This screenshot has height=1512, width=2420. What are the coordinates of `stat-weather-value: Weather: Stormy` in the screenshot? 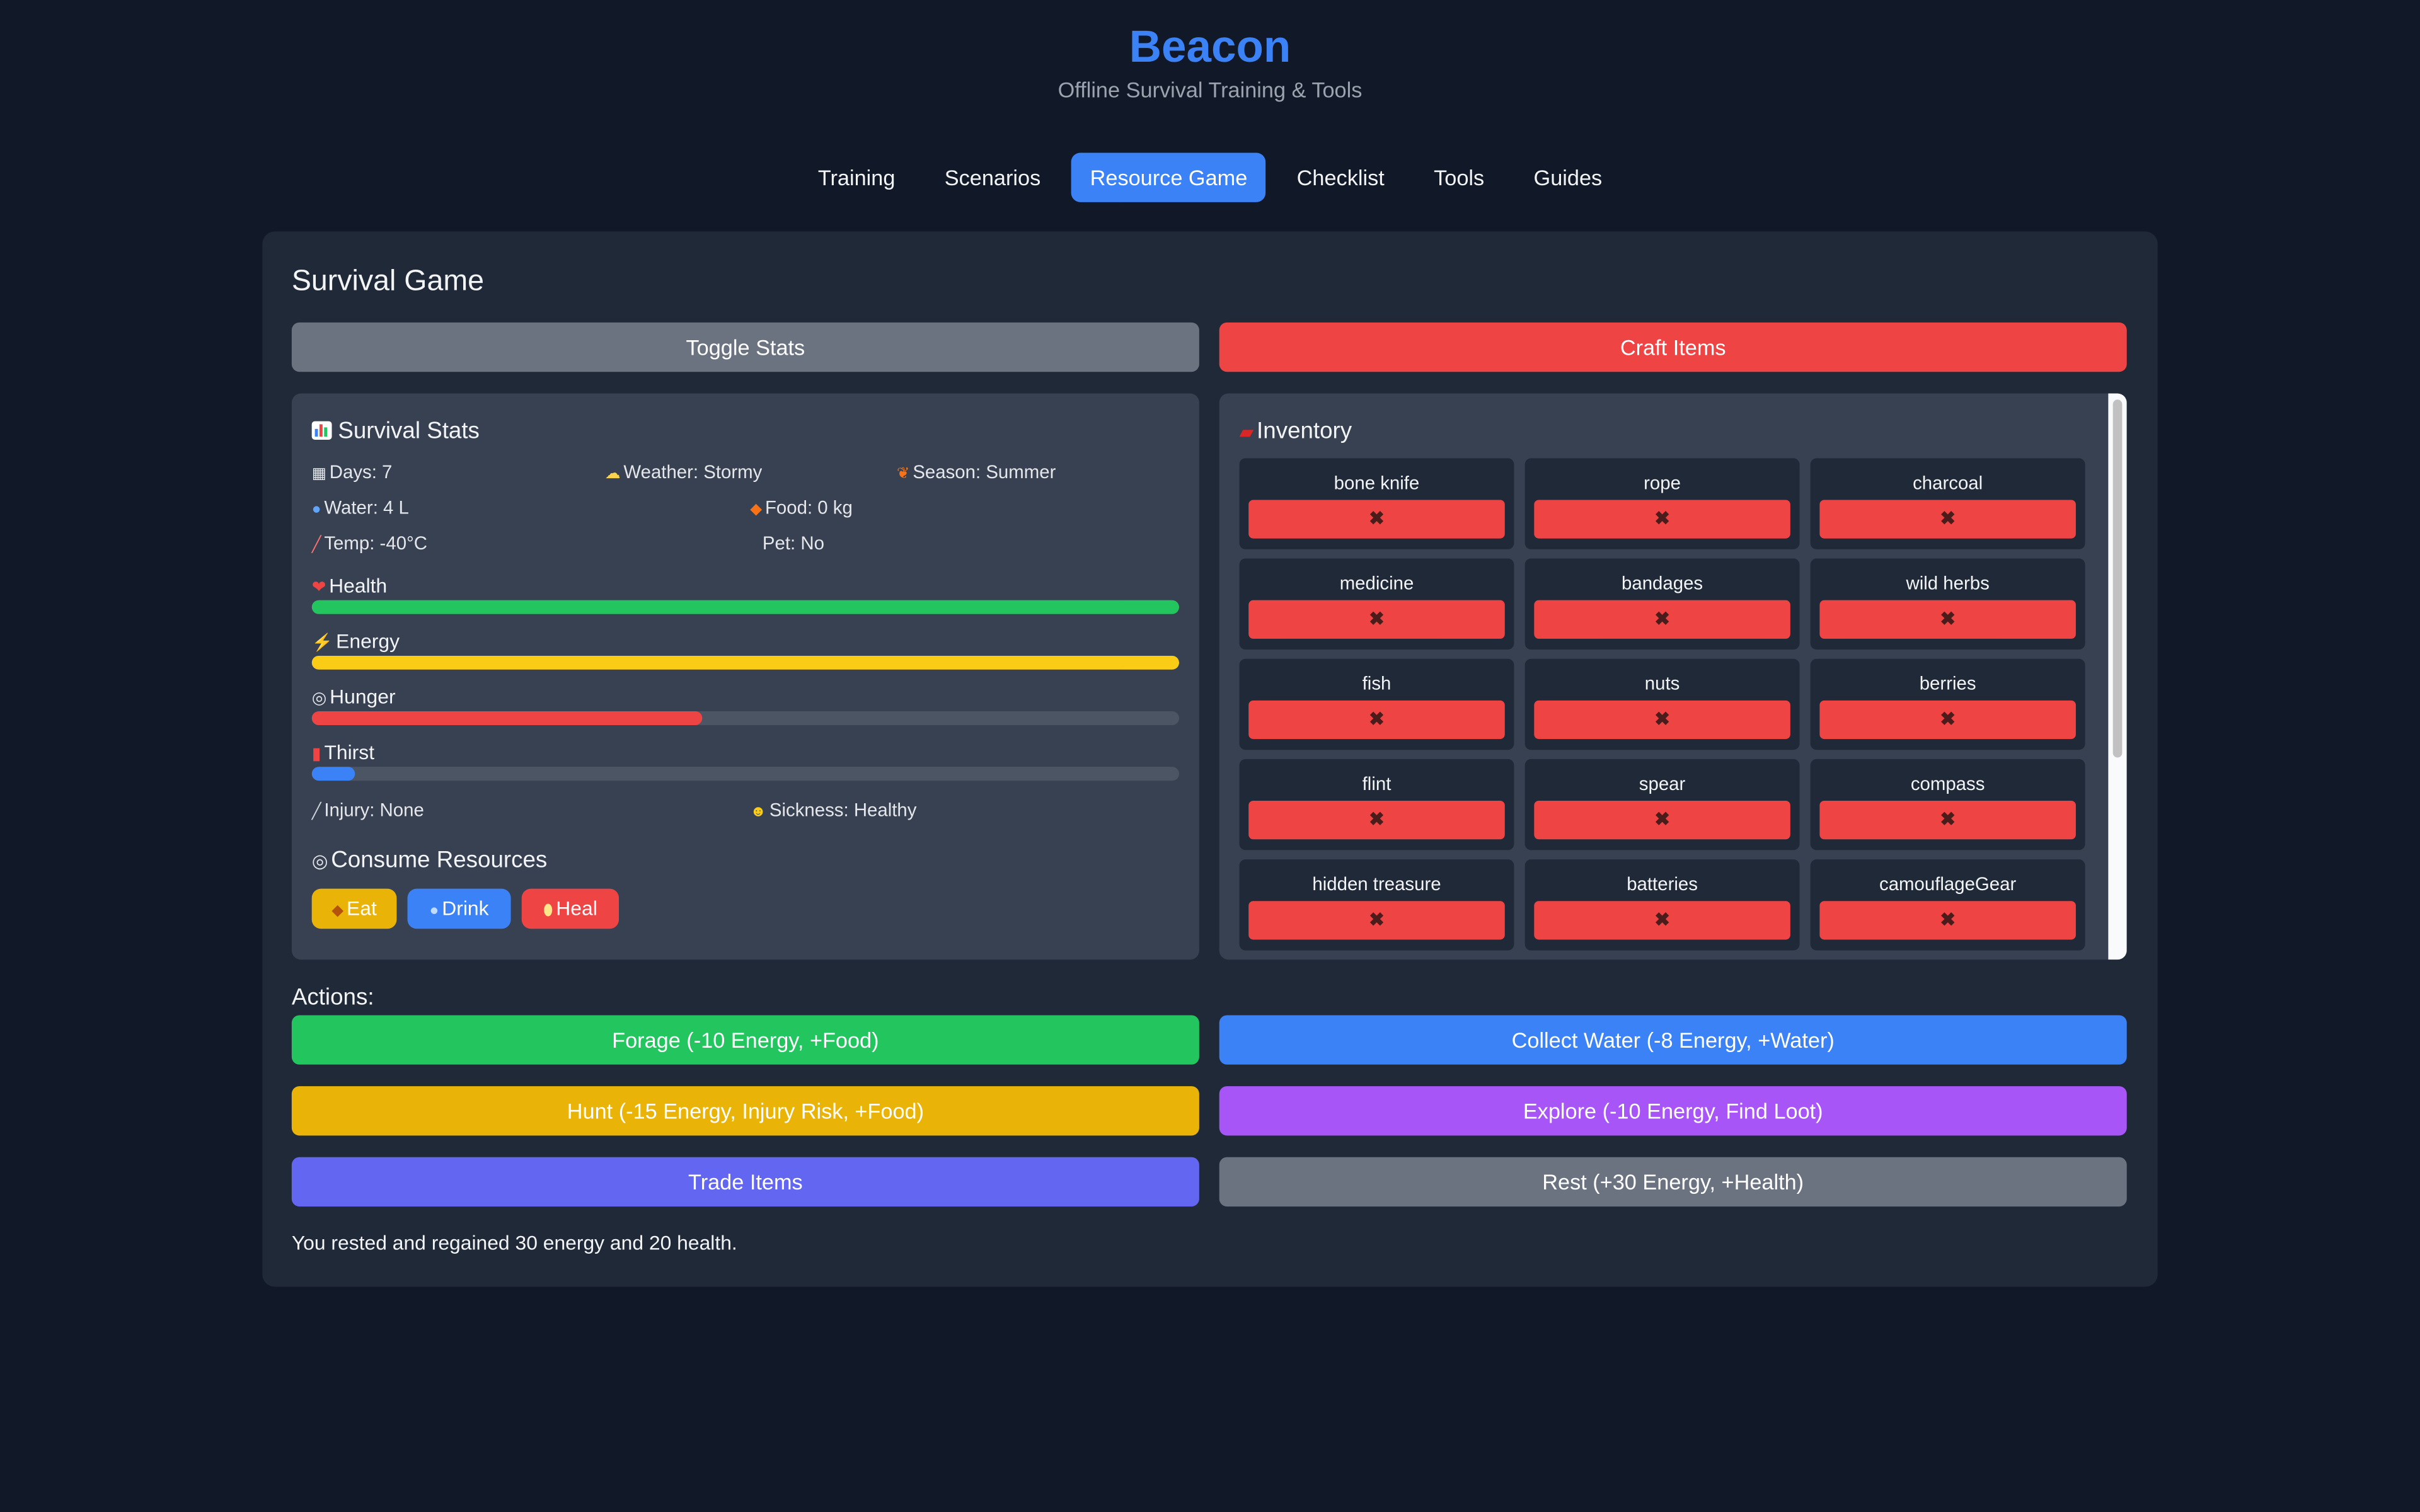 It's located at (693, 472).